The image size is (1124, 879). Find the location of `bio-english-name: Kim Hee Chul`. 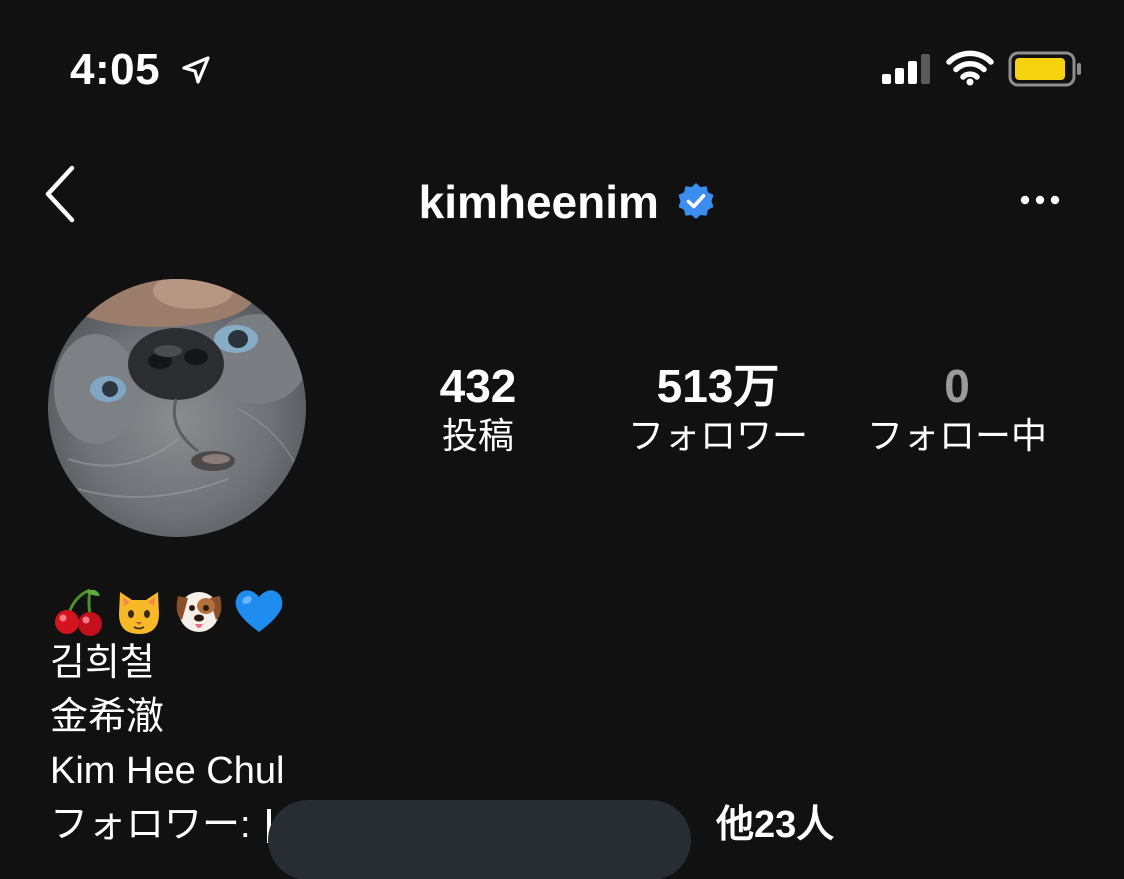

bio-english-name: Kim Hee Chul is located at coordinates (167, 771).